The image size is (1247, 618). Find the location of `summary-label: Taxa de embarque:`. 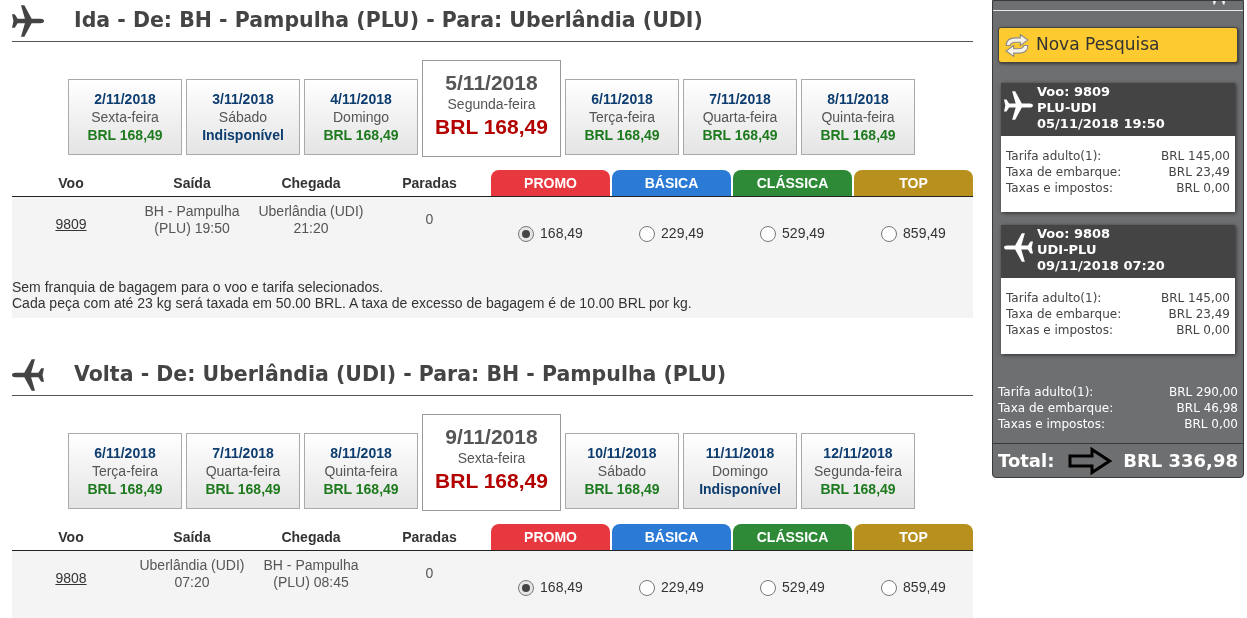

summary-label: Taxa de embarque: is located at coordinates (1056, 408).